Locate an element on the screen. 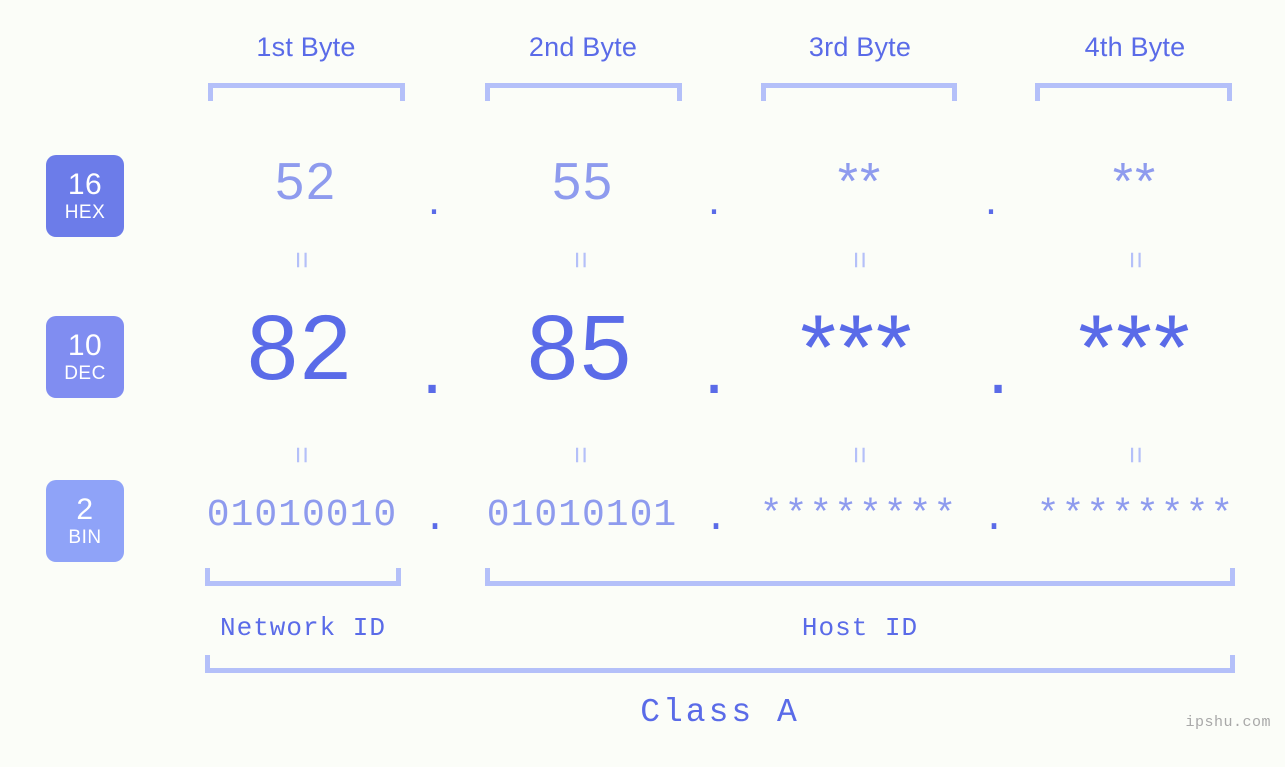  base-badge-hex-radix: 16 is located at coordinates (85, 184).